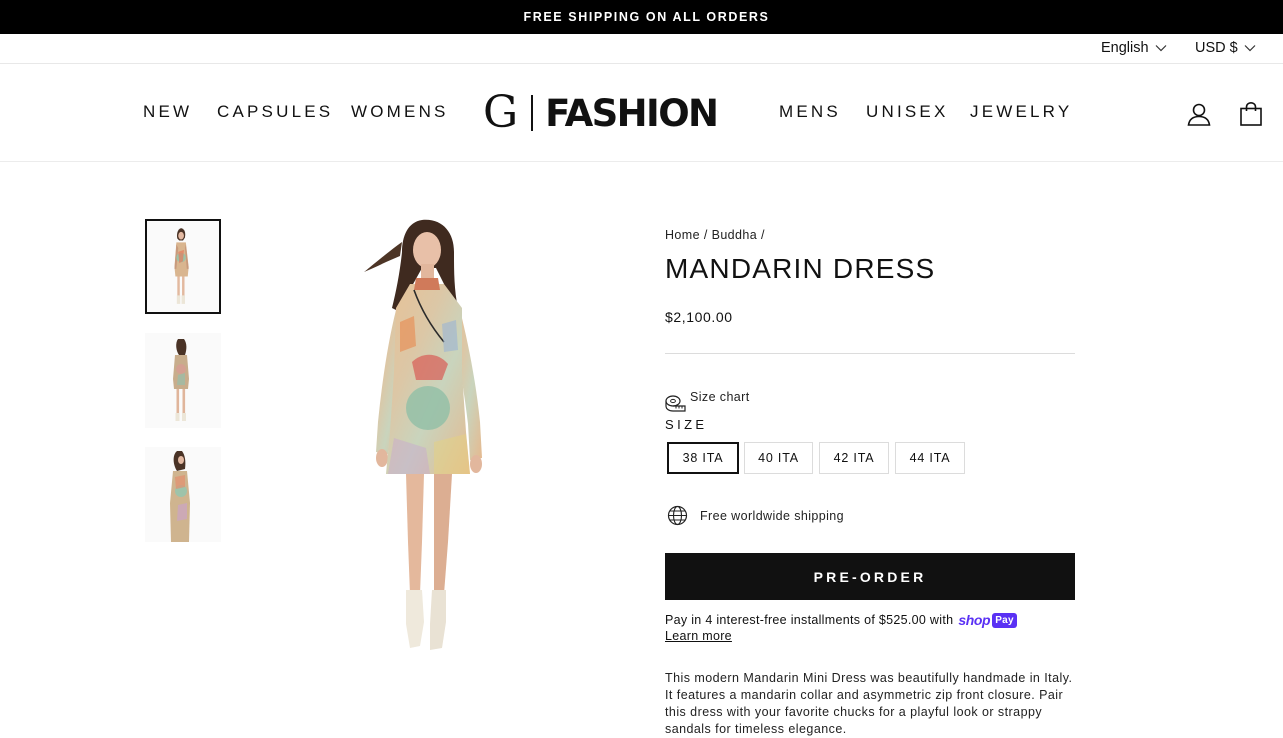 This screenshot has height=738, width=1283. What do you see at coordinates (698, 636) in the screenshot?
I see `learn-more-link: Learn more` at bounding box center [698, 636].